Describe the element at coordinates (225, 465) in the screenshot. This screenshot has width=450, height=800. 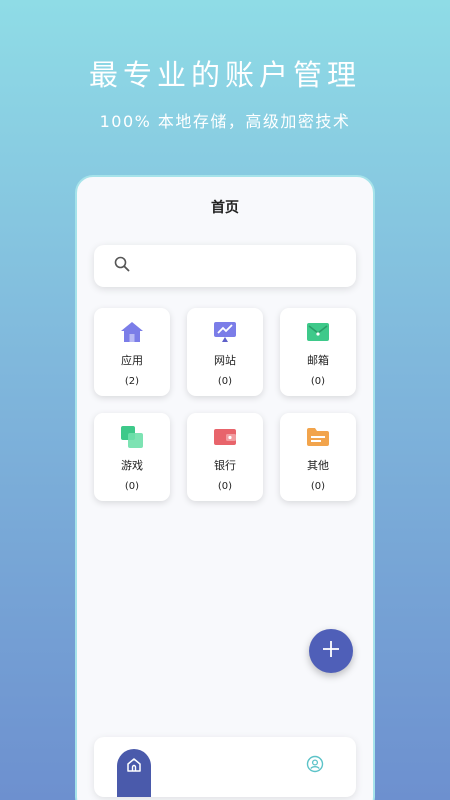
I see `category-label: 银行` at that location.